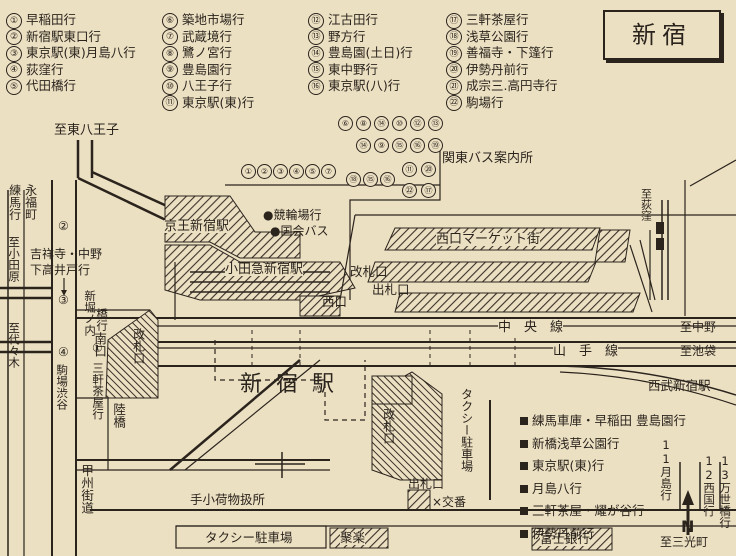 This screenshot has width=736, height=556. I want to click on marker-3: ③, so click(63, 300).